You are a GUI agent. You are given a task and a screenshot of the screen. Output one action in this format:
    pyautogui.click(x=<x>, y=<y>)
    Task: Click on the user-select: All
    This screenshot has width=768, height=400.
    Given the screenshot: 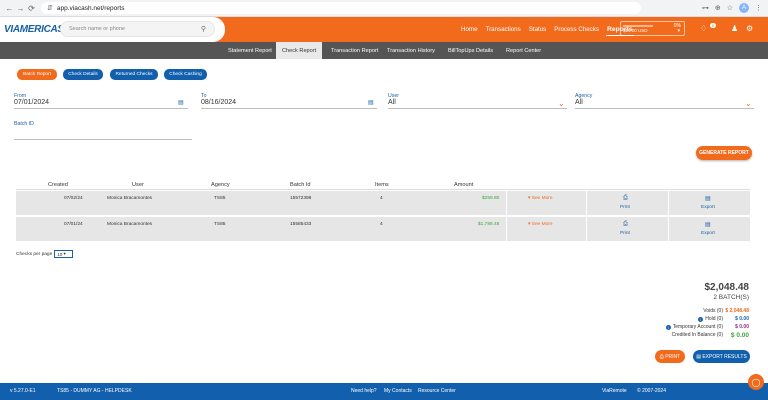 What is the action you would take?
    pyautogui.click(x=392, y=102)
    